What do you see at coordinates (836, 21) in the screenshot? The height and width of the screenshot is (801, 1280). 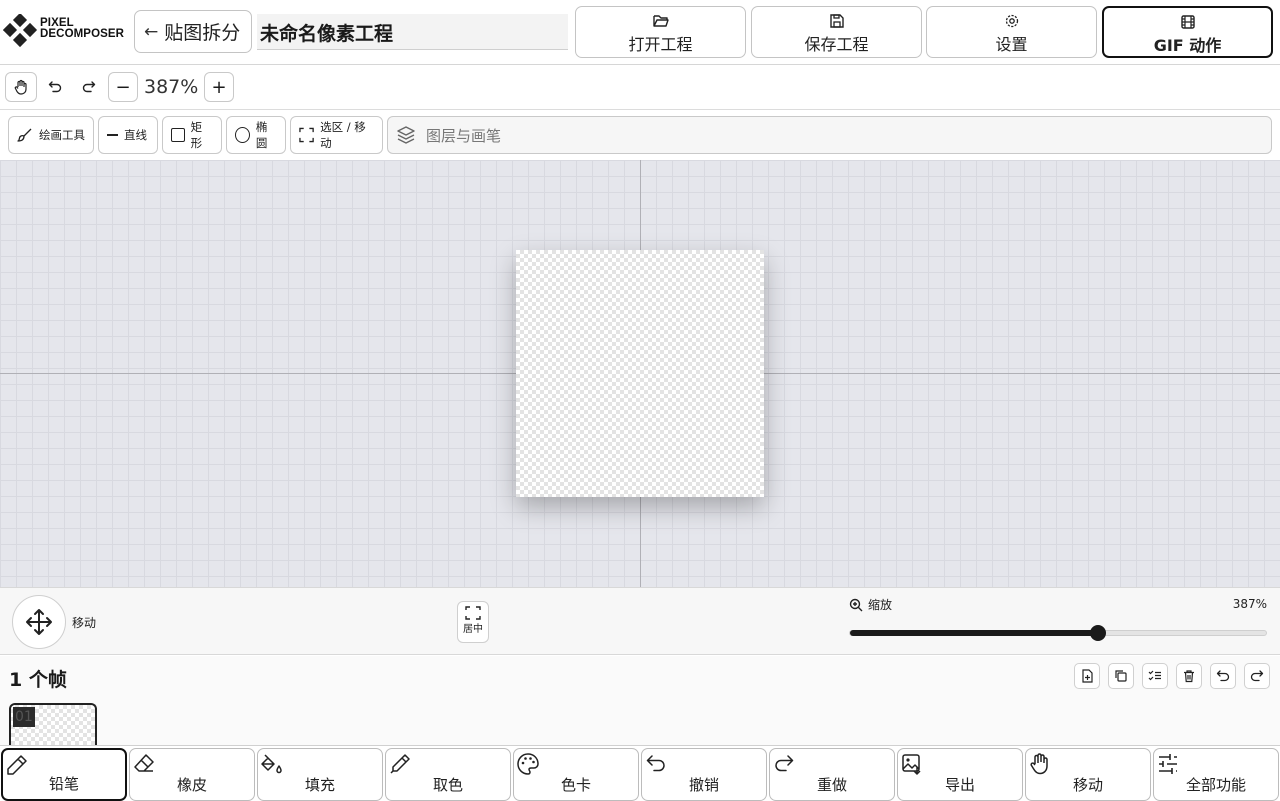 I see `save-icon` at bounding box center [836, 21].